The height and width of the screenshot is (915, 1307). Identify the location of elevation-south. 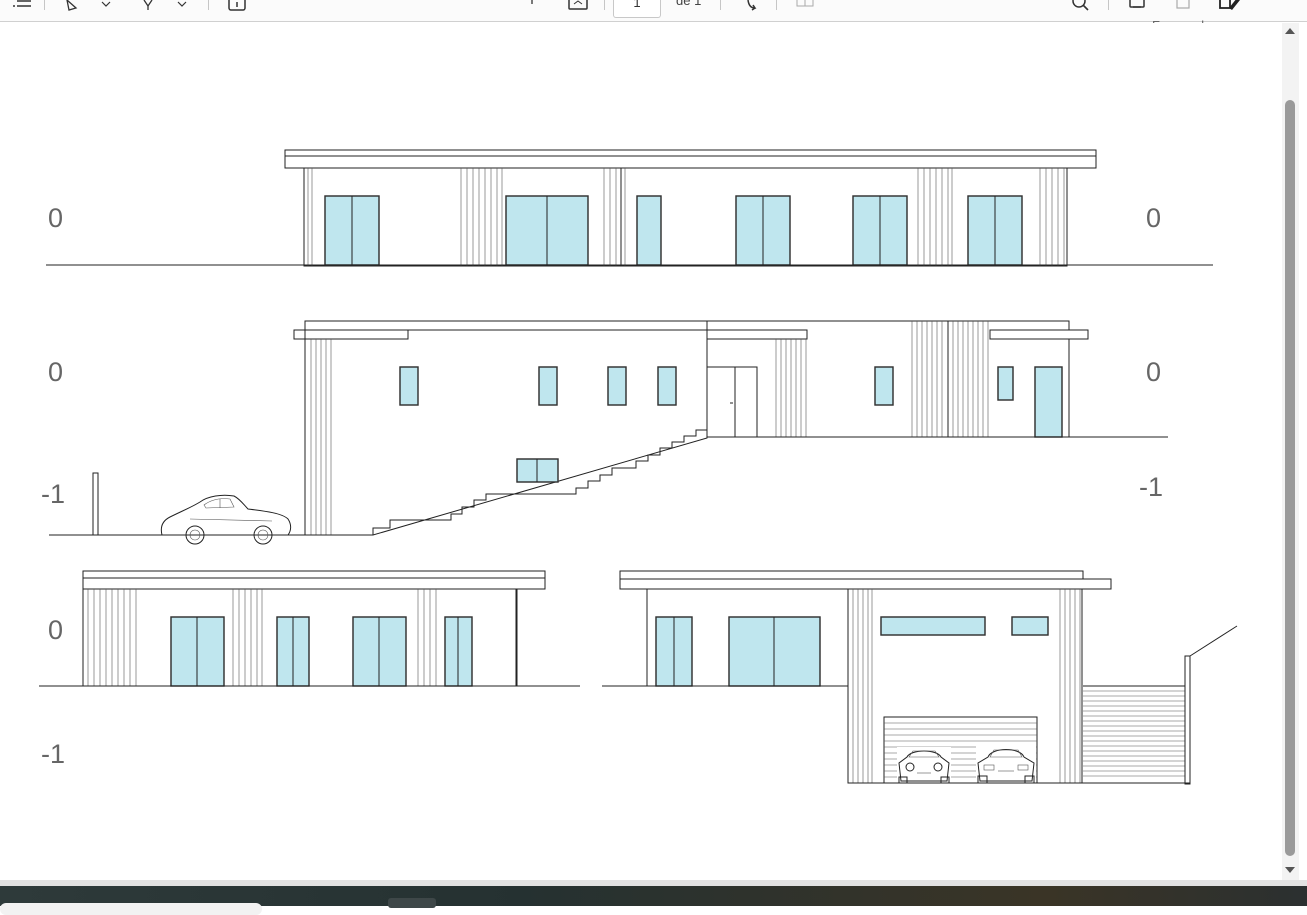
(920, 677).